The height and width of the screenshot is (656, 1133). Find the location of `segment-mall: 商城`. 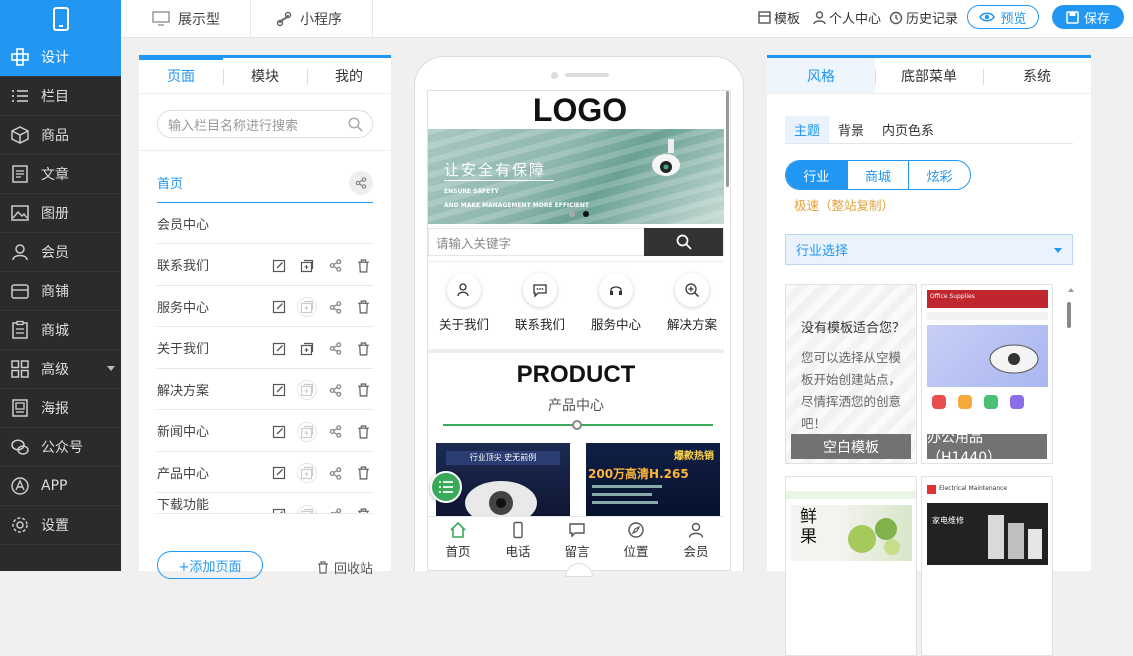

segment-mall: 商城 is located at coordinates (877, 175).